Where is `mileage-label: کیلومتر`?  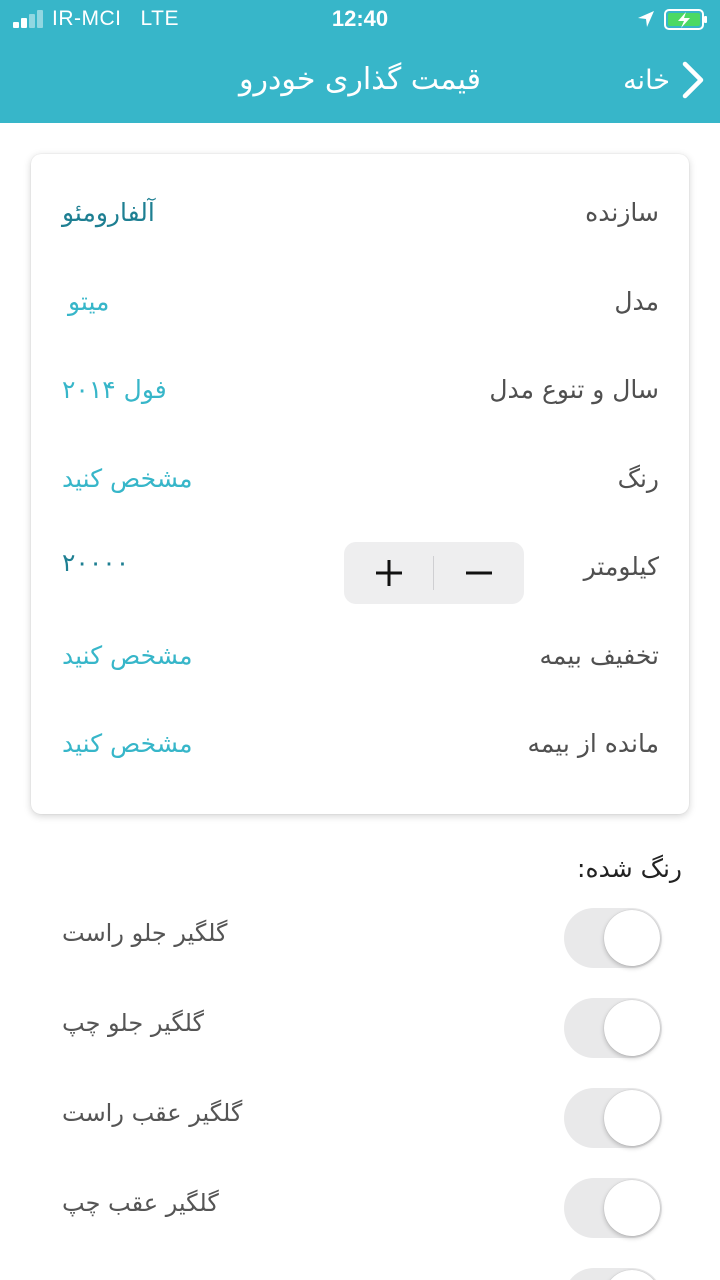
mileage-label: کیلومتر is located at coordinates (621, 566).